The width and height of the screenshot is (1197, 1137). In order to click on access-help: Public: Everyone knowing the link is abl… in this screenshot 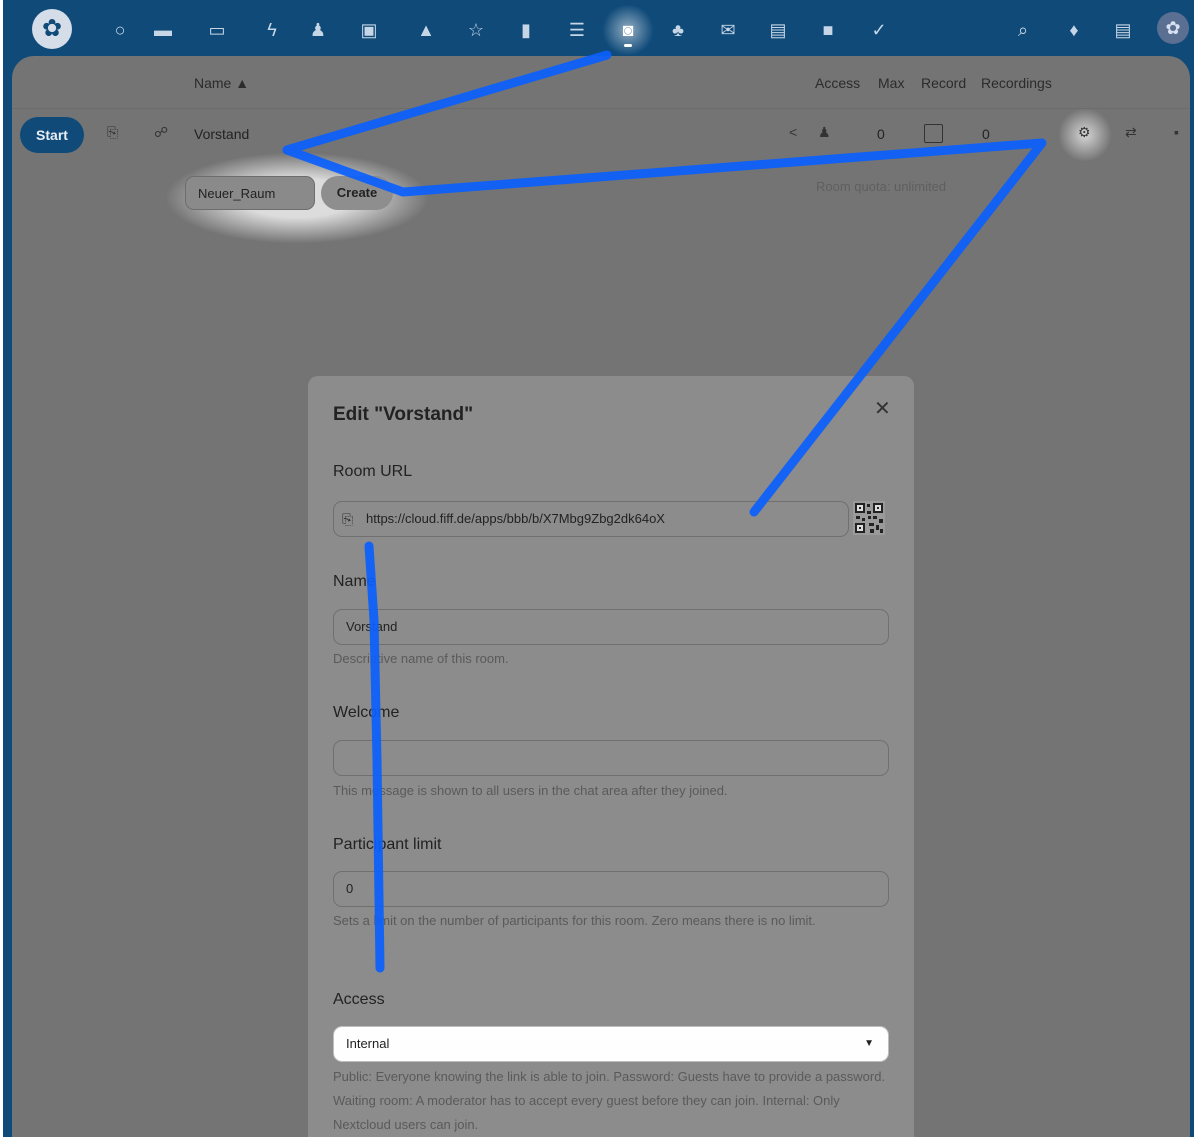, I will do `click(609, 1100)`.